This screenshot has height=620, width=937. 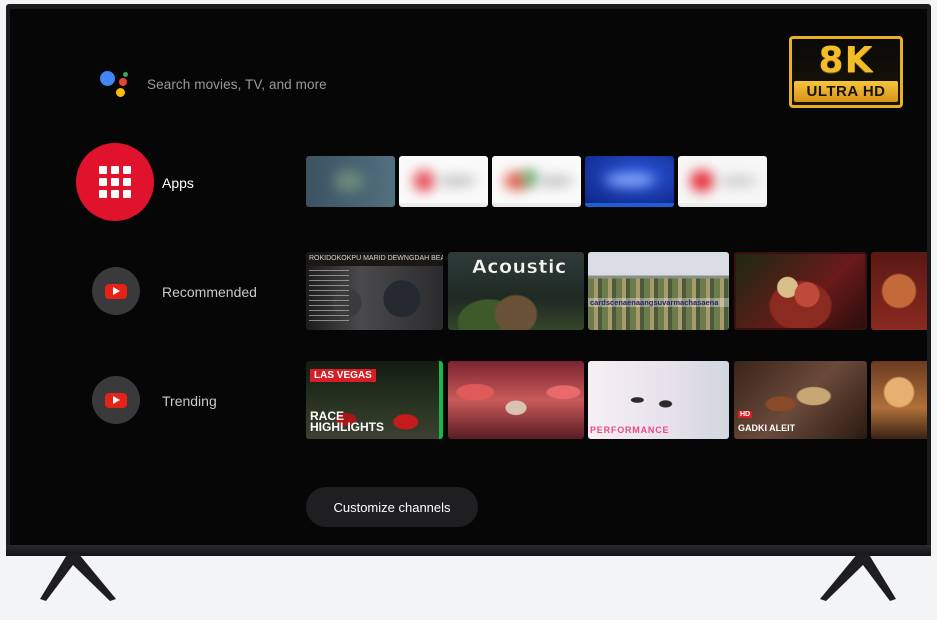 I want to click on tv-stand-left, so click(x=78, y=578).